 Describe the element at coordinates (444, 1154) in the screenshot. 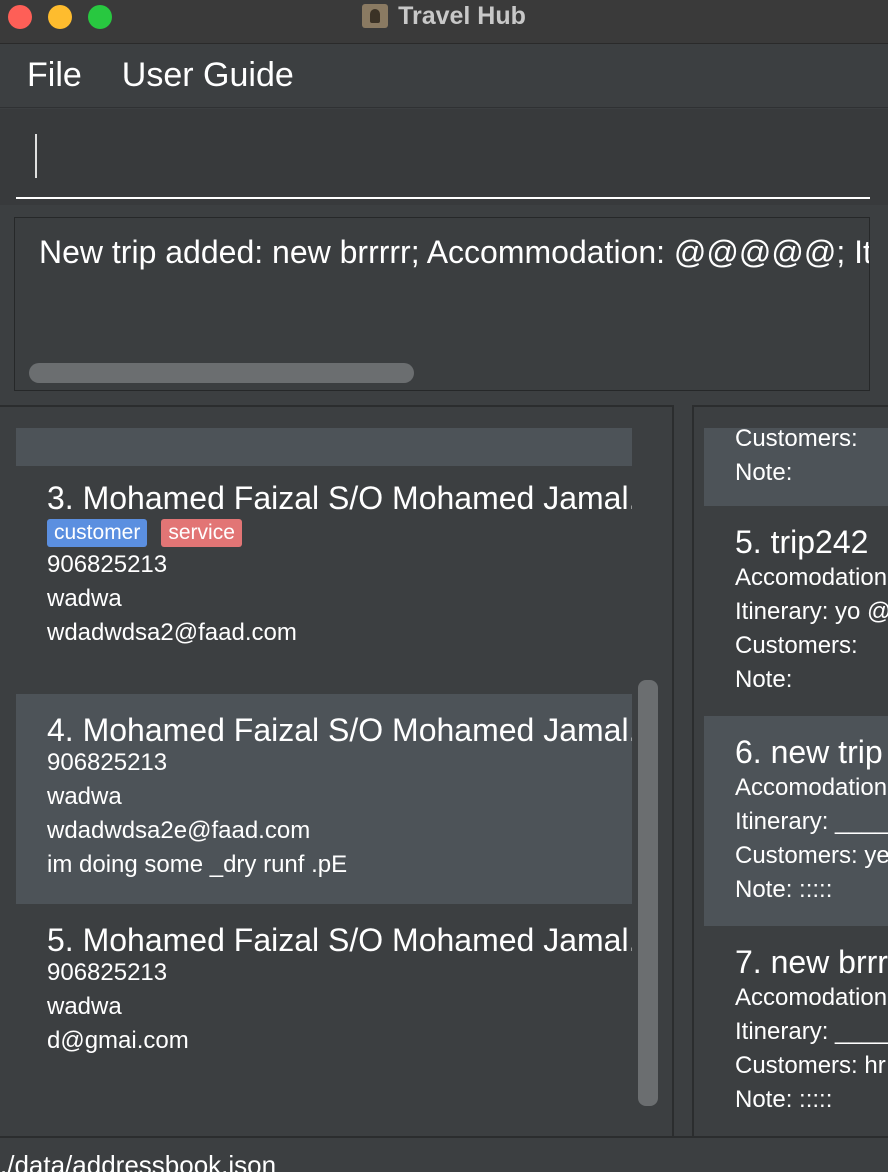

I see `status-bar: ./data/addressbook.json` at that location.